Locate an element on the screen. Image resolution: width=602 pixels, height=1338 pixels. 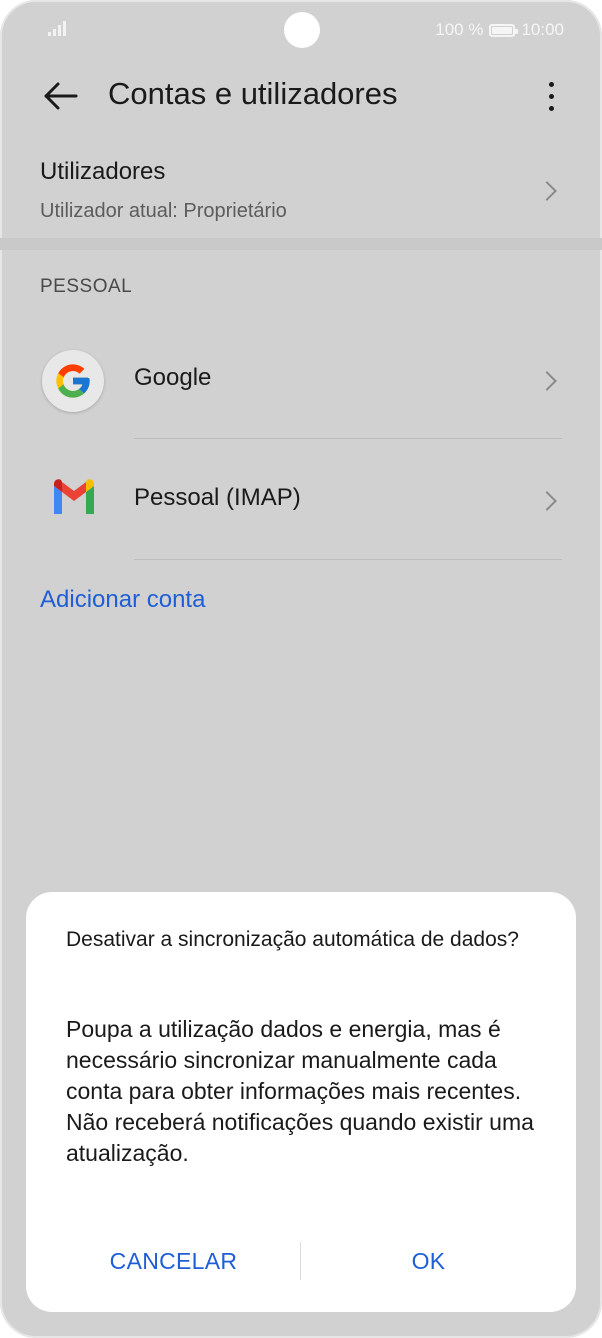
battery-percent: 100 % is located at coordinates (459, 29).